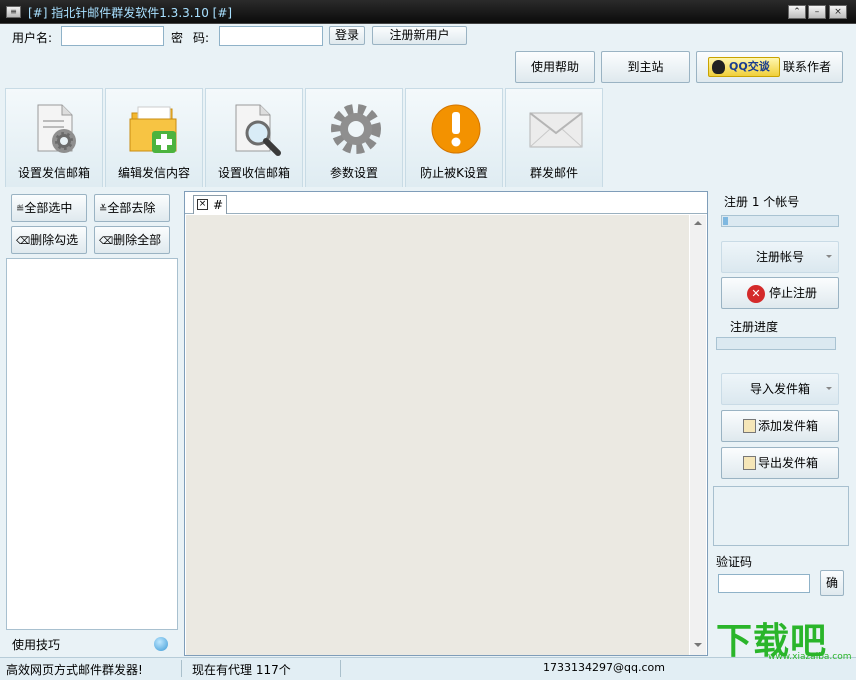 The height and width of the screenshot is (680, 856). Describe the element at coordinates (832, 583) in the screenshot. I see `captcha-confirm-button: 确` at that location.